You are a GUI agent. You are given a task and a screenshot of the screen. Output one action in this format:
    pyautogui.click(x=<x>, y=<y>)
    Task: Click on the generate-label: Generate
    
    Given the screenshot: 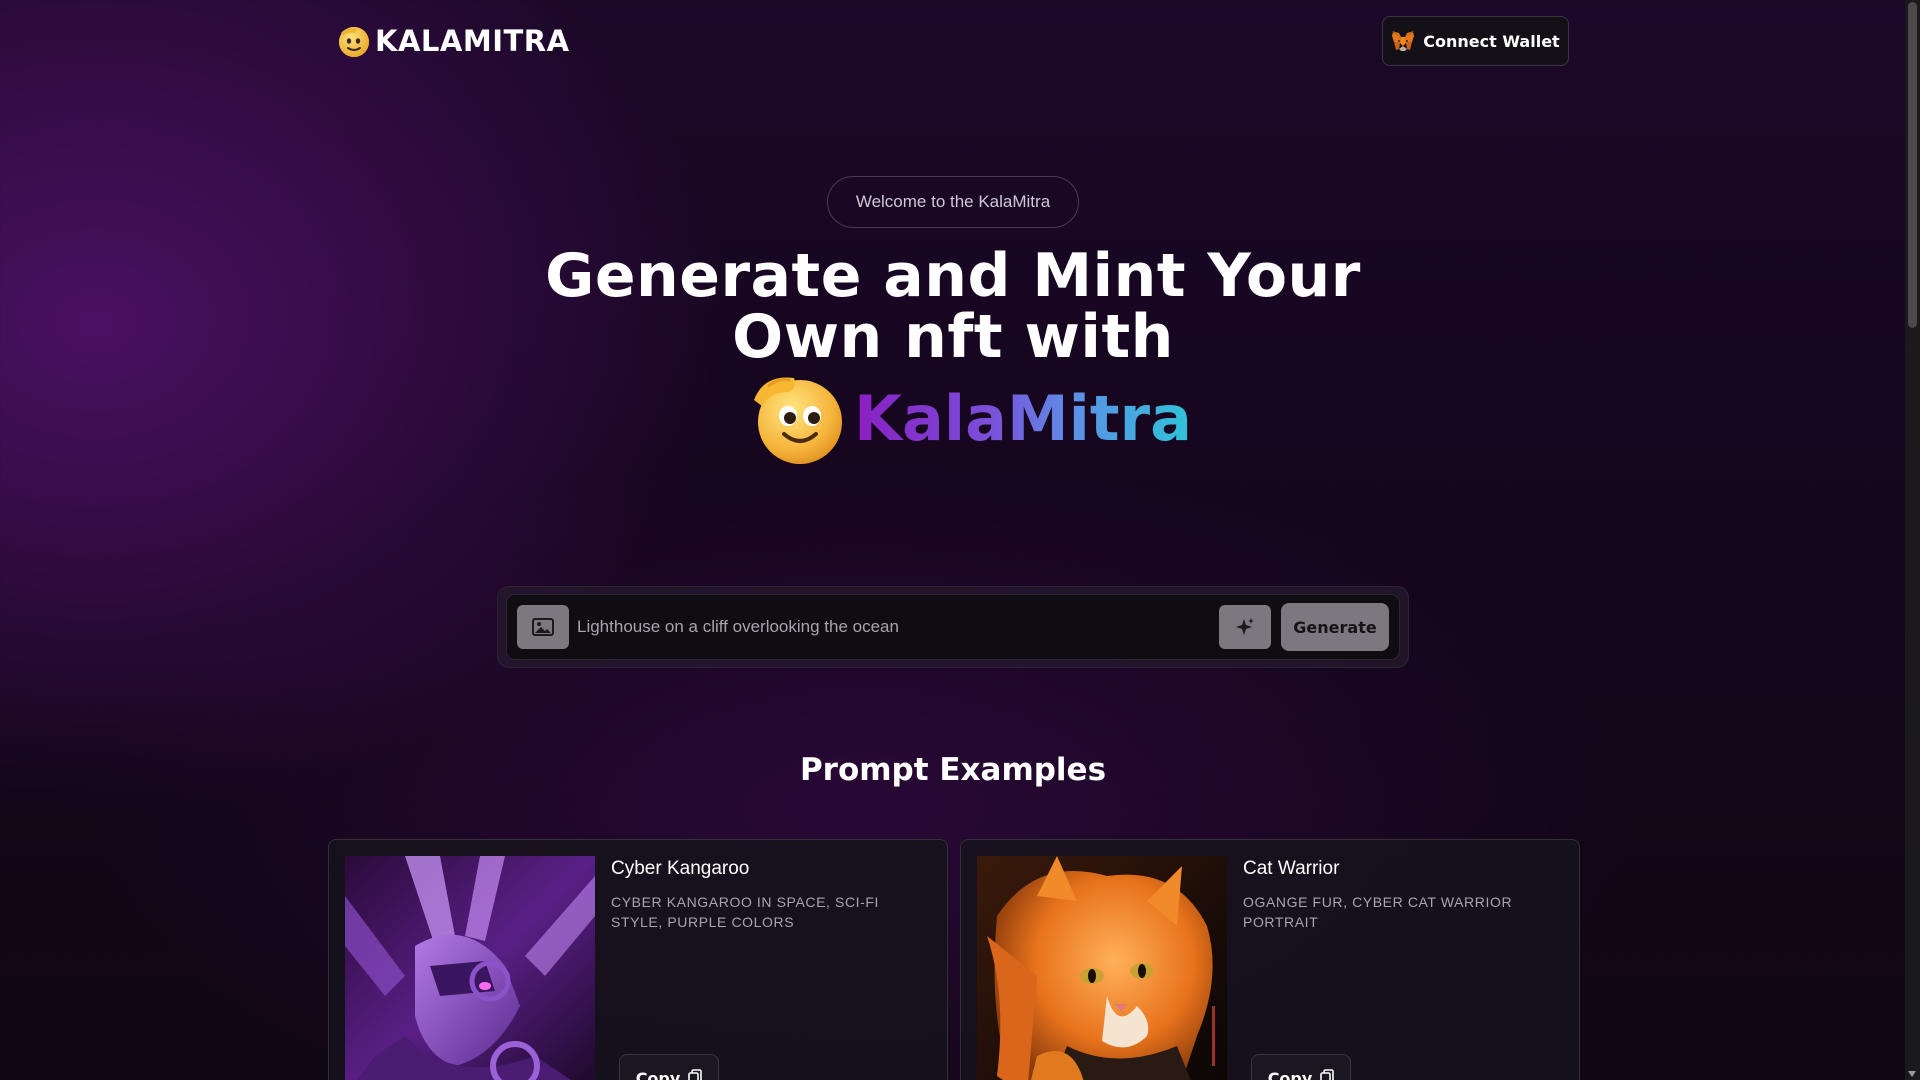 What is the action you would take?
    pyautogui.click(x=1335, y=627)
    